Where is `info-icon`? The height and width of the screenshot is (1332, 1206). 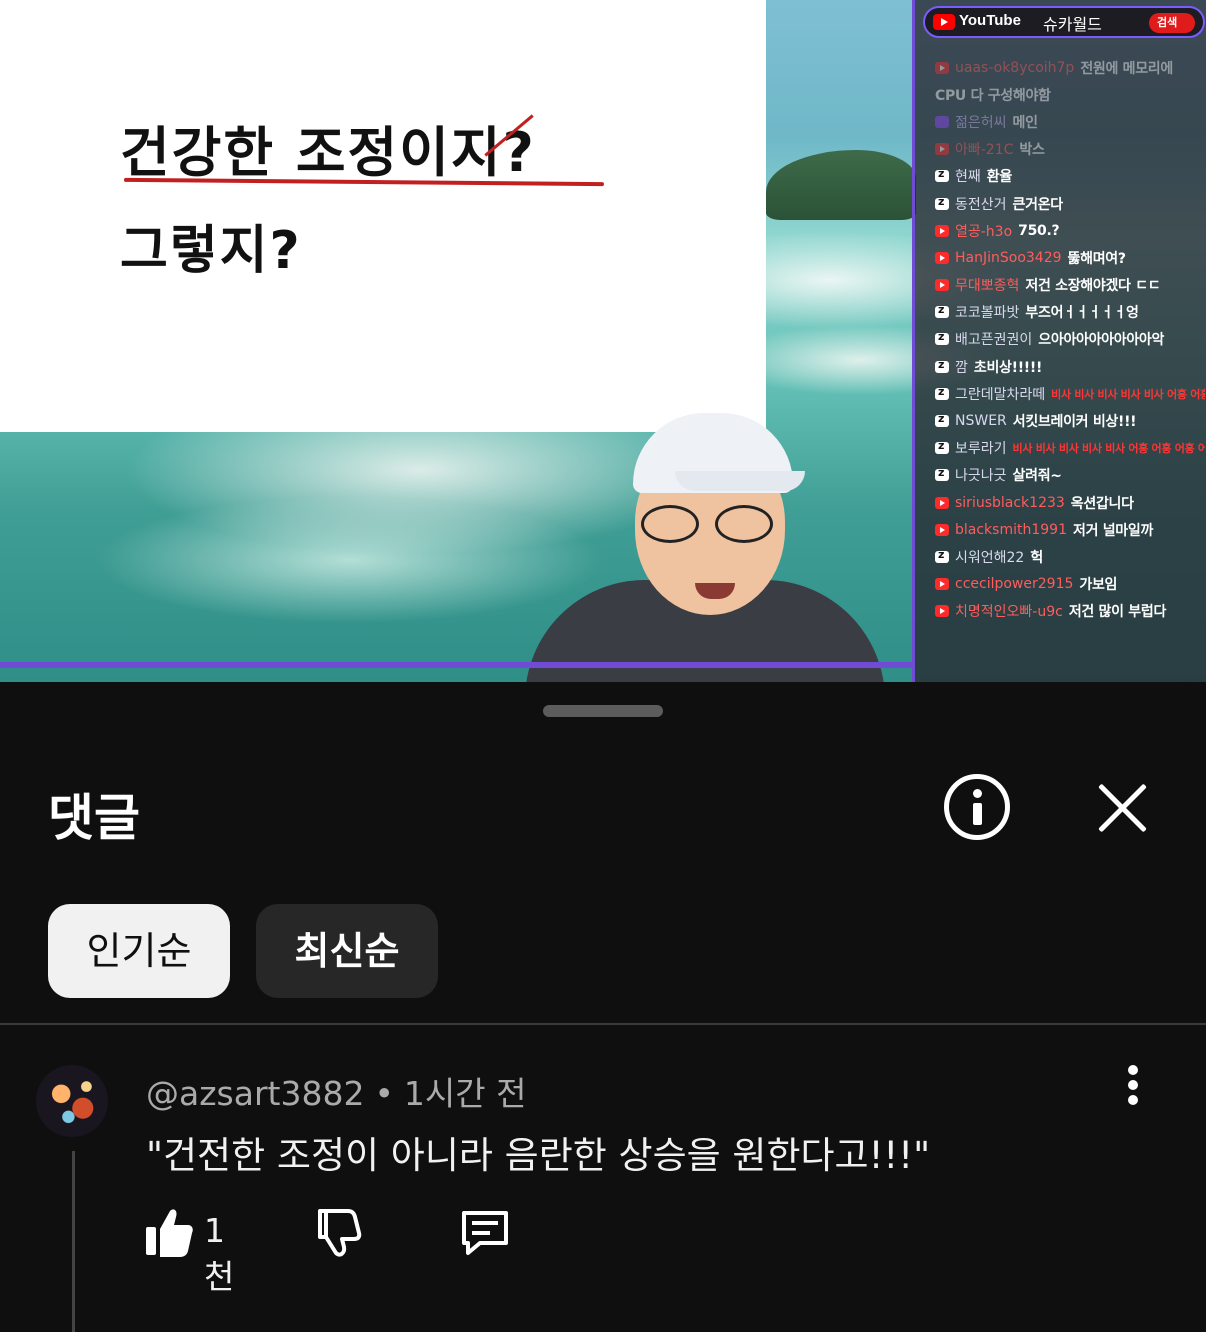
info-icon is located at coordinates (977, 793).